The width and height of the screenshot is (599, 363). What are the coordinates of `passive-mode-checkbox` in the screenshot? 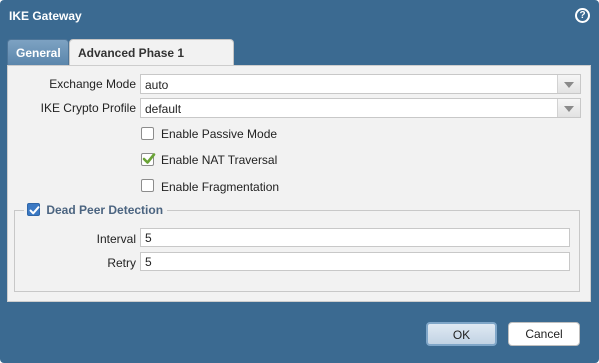 It's located at (147, 133).